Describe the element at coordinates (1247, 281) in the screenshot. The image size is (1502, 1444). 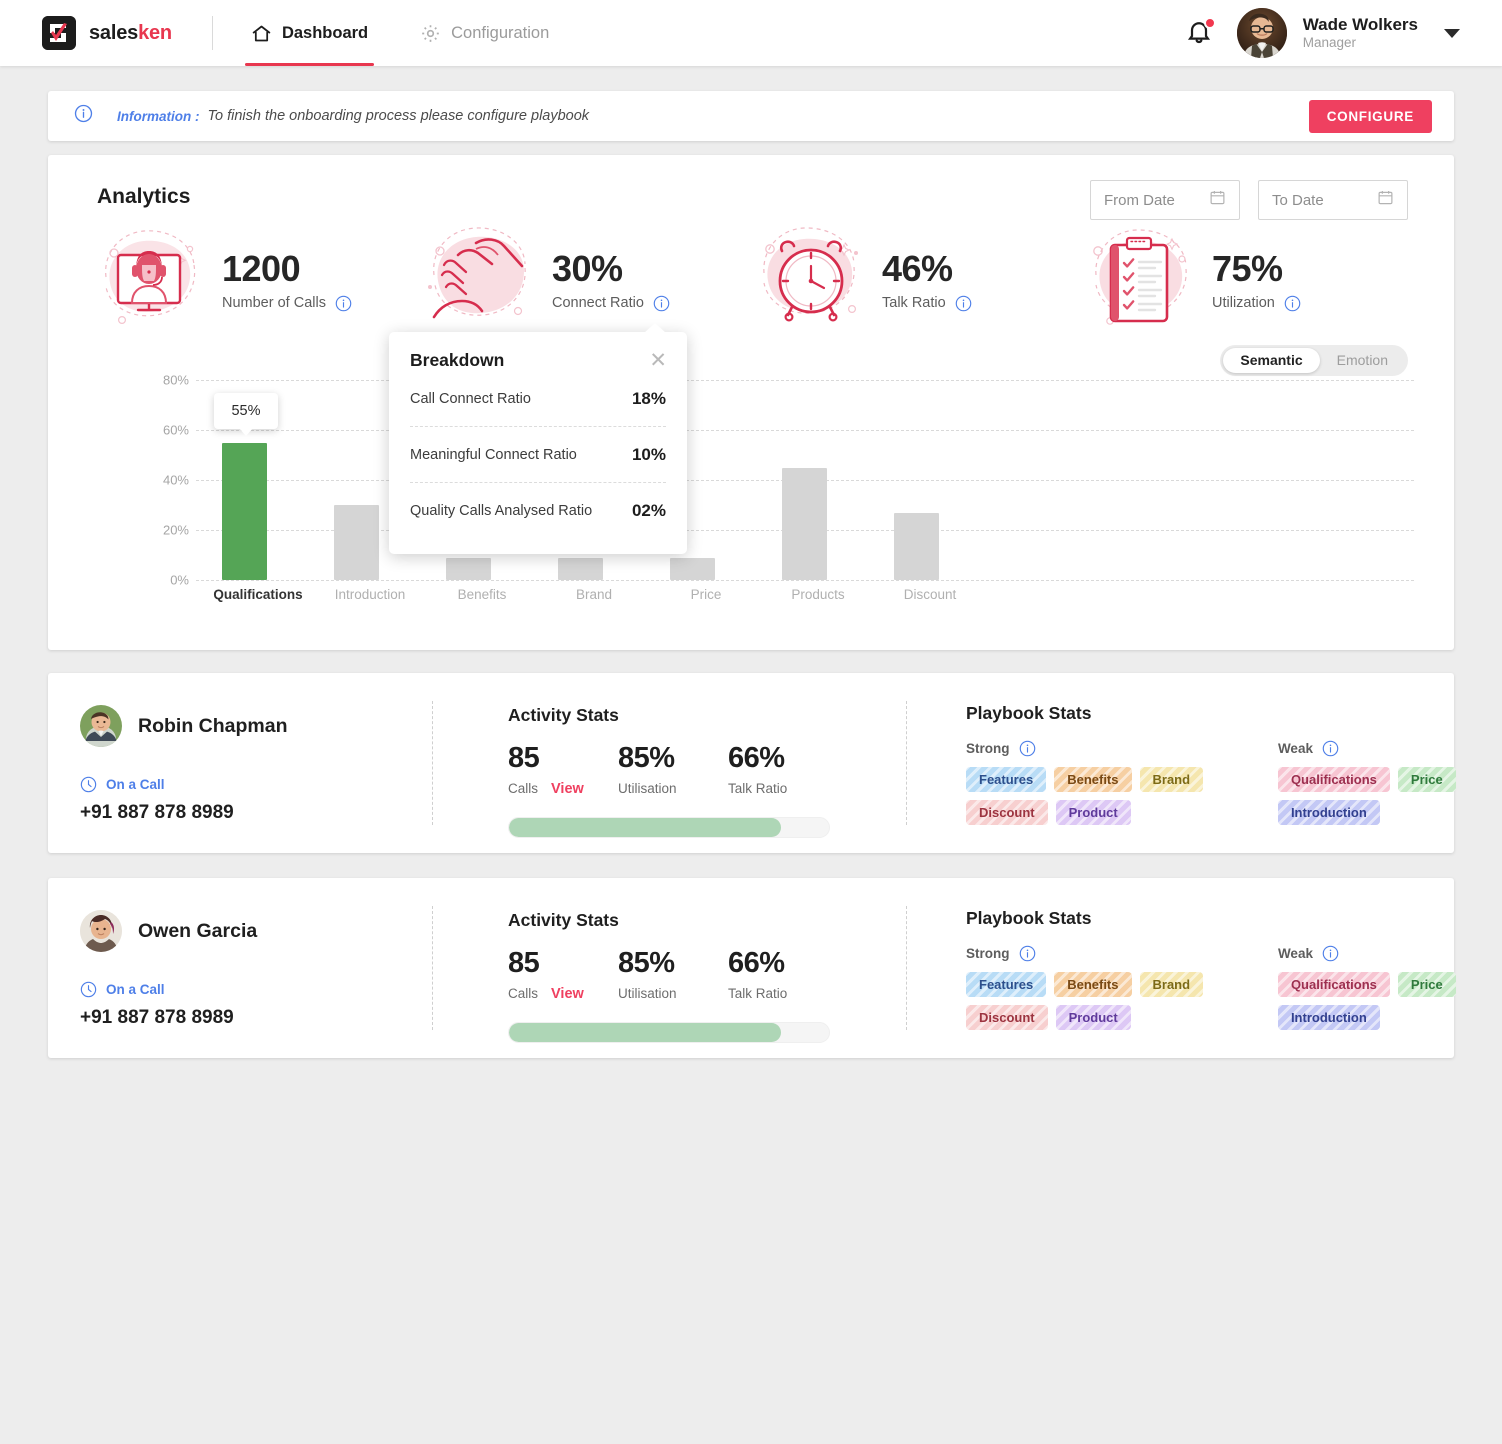
I see `kpi-utilization: 75% Utilization` at that location.